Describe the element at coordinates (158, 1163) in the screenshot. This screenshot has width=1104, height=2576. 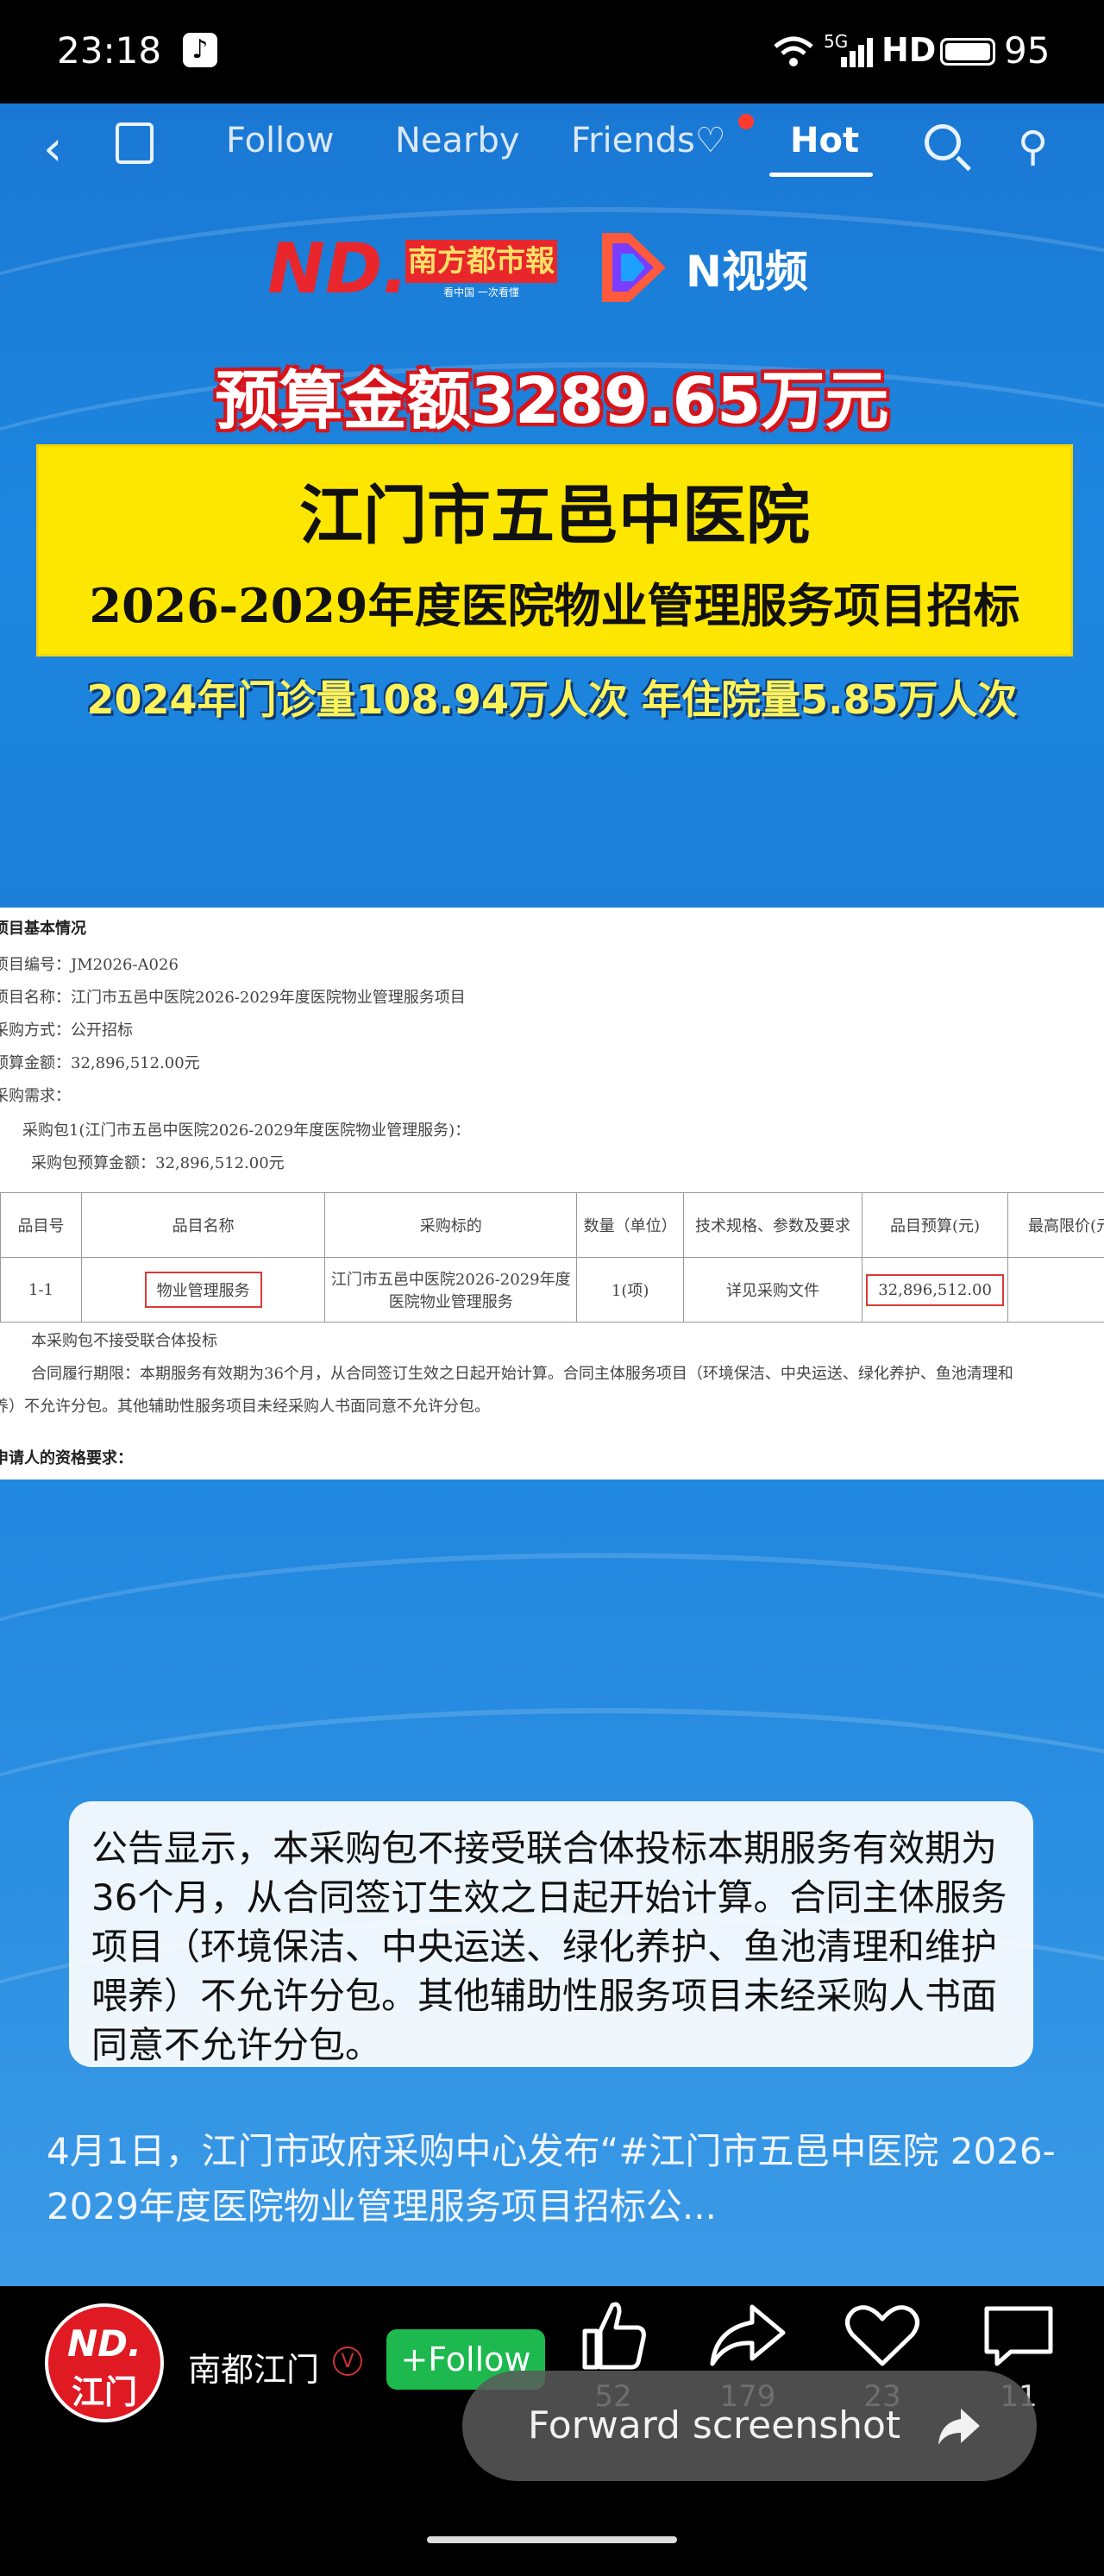
I see `doc-line: 采购包预算金额：32,896,512.00元` at that location.